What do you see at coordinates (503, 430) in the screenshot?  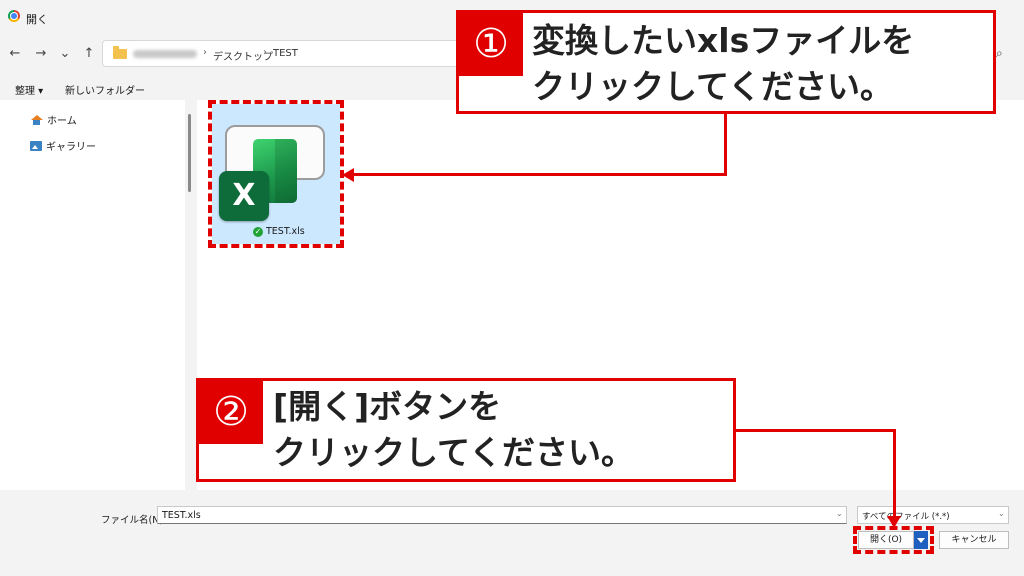 I see `step2-text: [開く]ボタンを クリックしてください。` at bounding box center [503, 430].